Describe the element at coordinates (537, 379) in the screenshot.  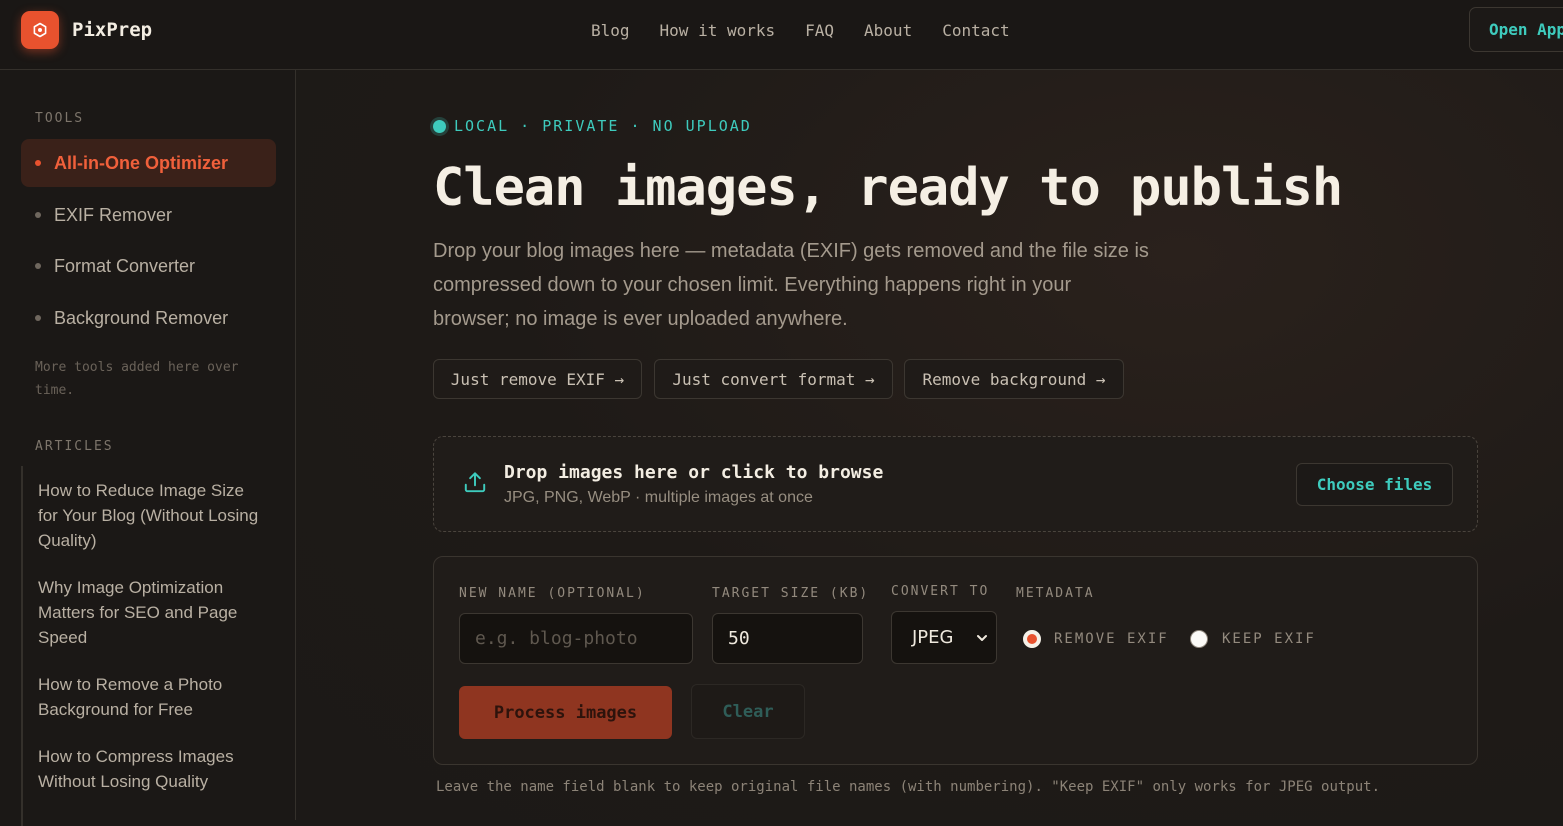
I see `quick-link-remove-exif: Just remove EXIF →` at that location.